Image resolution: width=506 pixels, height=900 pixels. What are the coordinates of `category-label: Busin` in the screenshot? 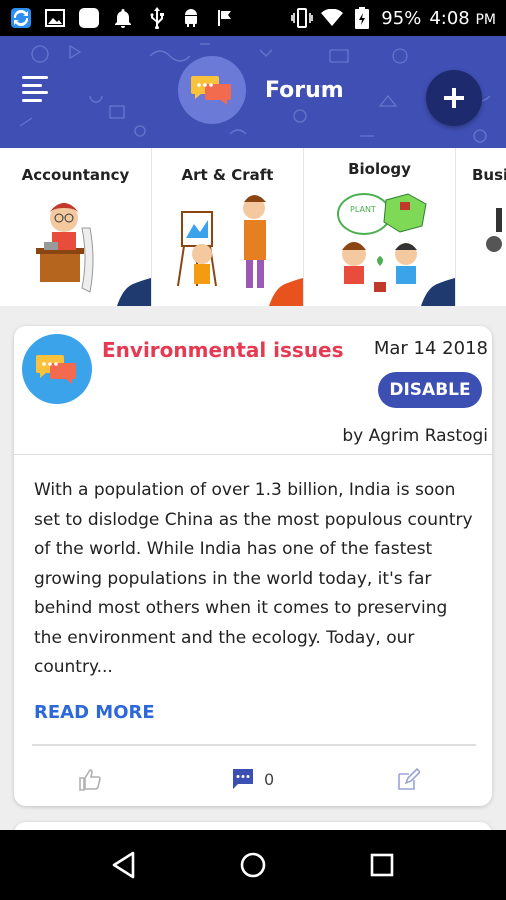 It's located at (489, 175).